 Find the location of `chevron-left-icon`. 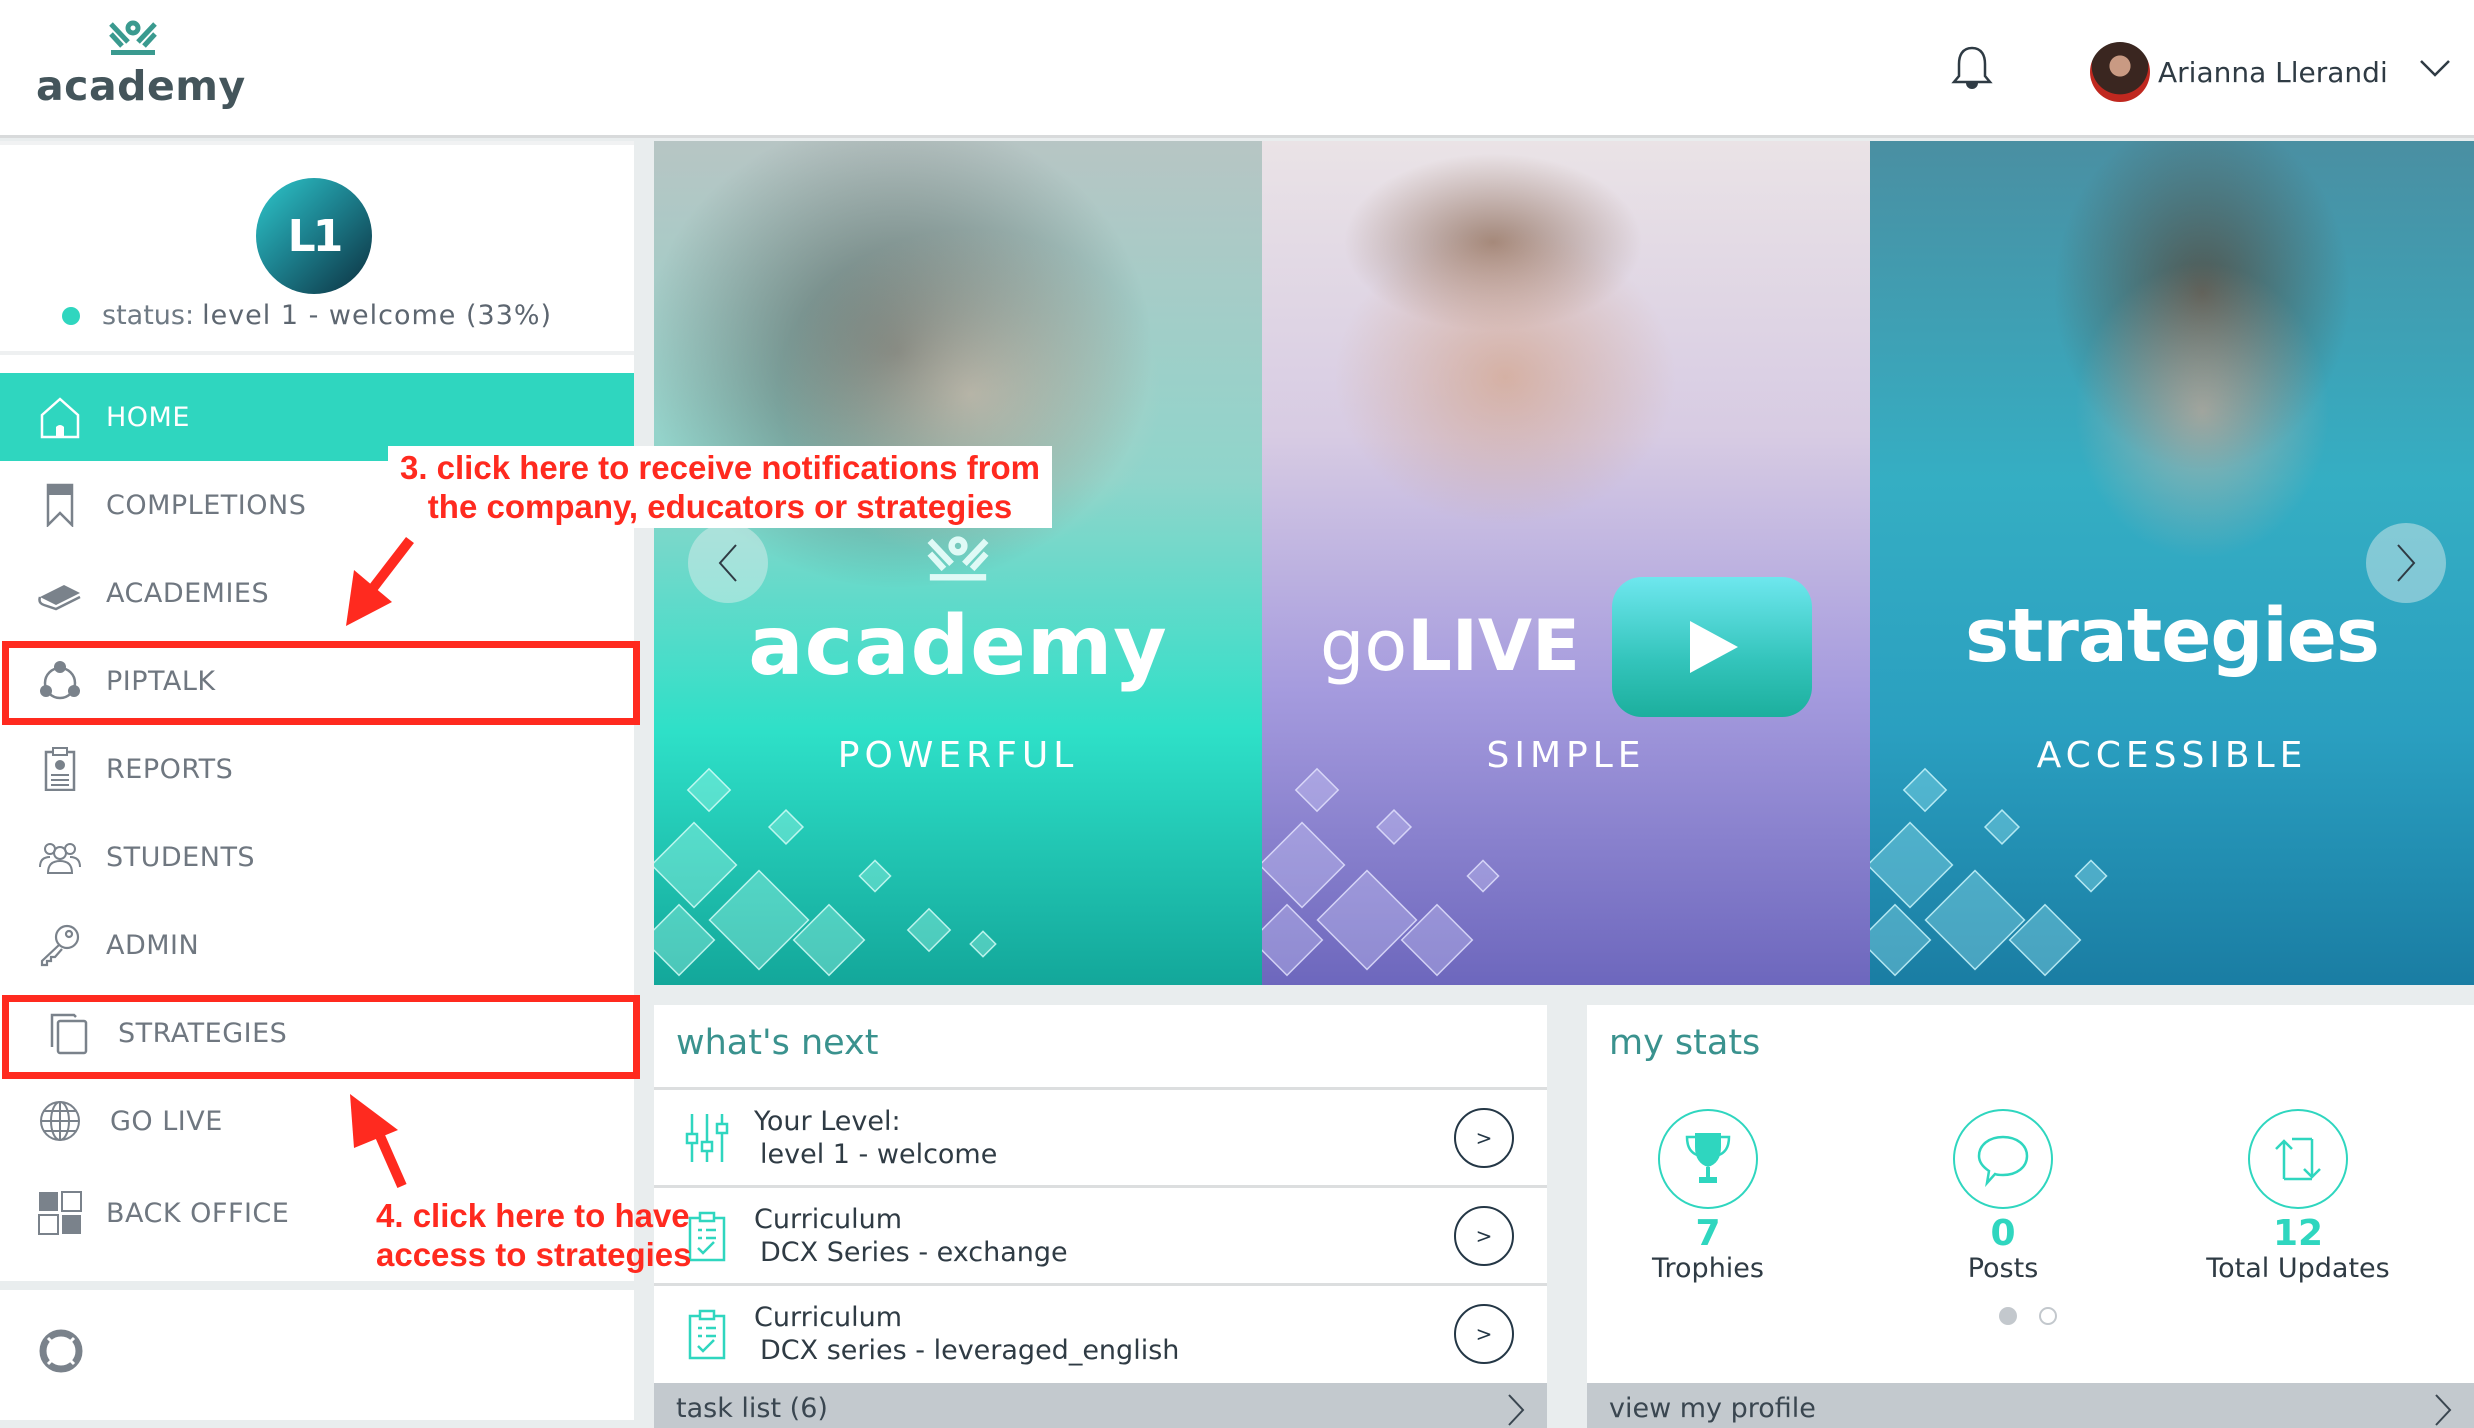

chevron-left-icon is located at coordinates (727, 563).